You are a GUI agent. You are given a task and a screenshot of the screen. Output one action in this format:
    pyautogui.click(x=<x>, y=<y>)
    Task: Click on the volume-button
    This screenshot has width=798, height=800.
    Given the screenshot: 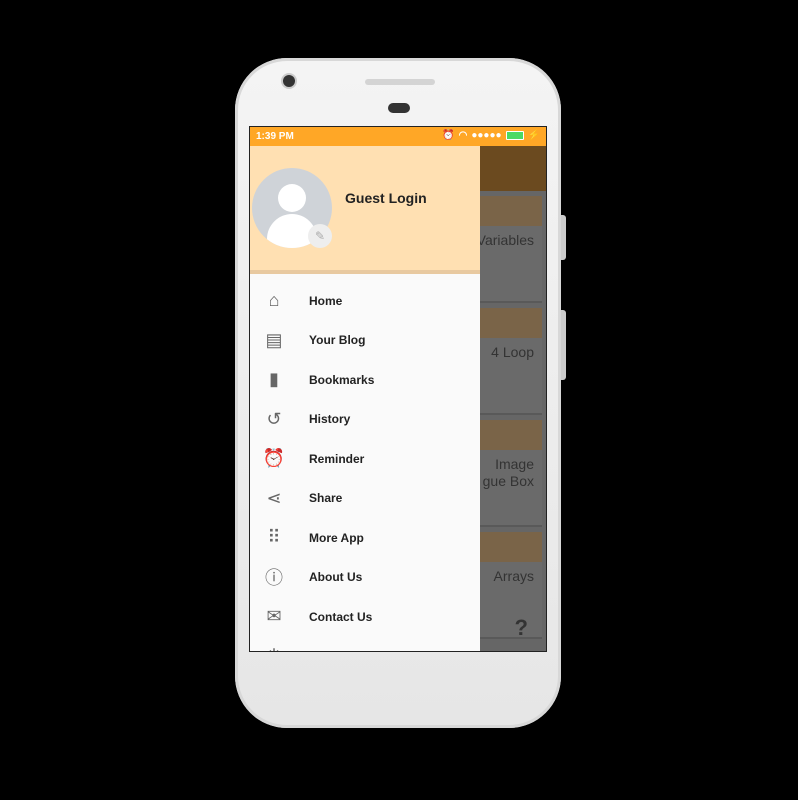 What is the action you would take?
    pyautogui.click(x=563, y=237)
    